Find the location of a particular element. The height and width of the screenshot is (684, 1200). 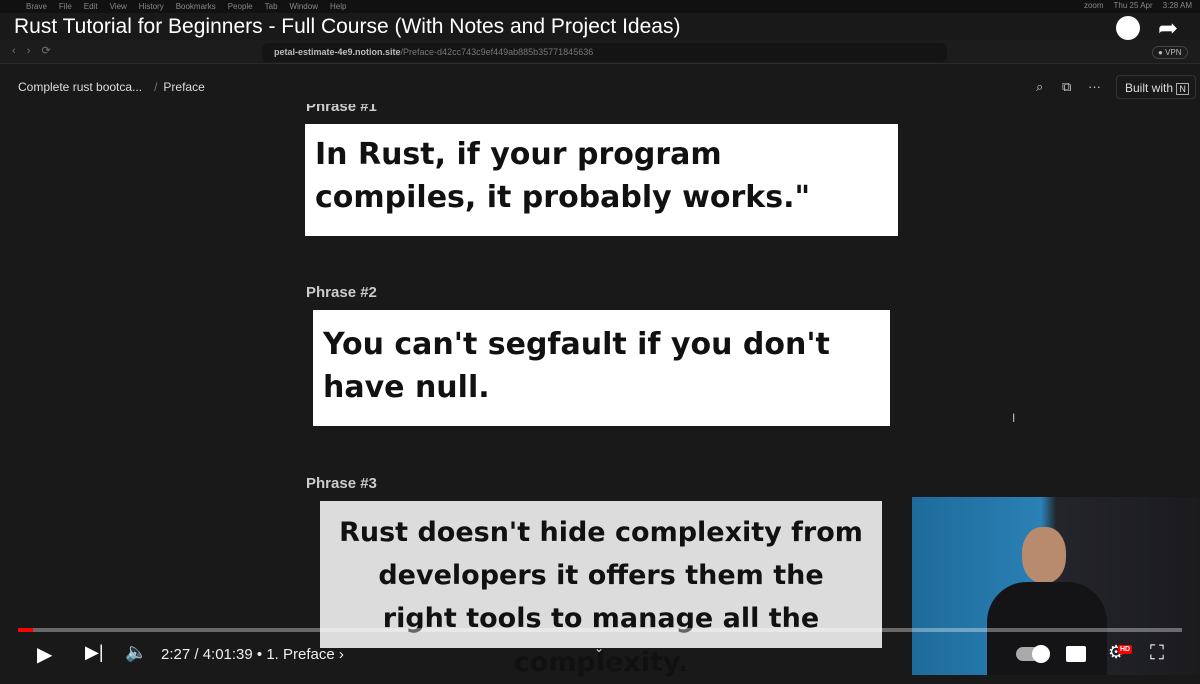

menu-file: File is located at coordinates (65, 6).